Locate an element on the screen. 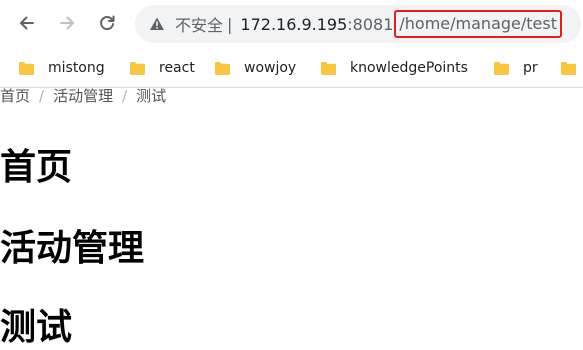 Image resolution: width=583 pixels, height=350 pixels. forward-arrow-icon is located at coordinates (67, 23).